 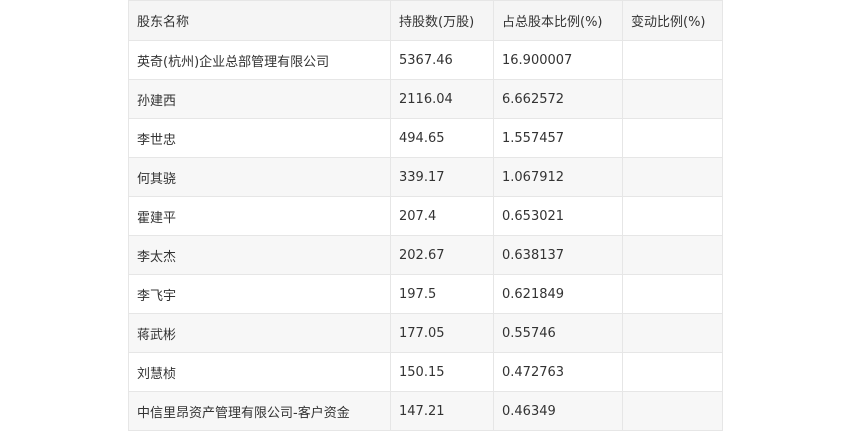 What do you see at coordinates (259, 372) in the screenshot?
I see `cell-name: 刘慧桢` at bounding box center [259, 372].